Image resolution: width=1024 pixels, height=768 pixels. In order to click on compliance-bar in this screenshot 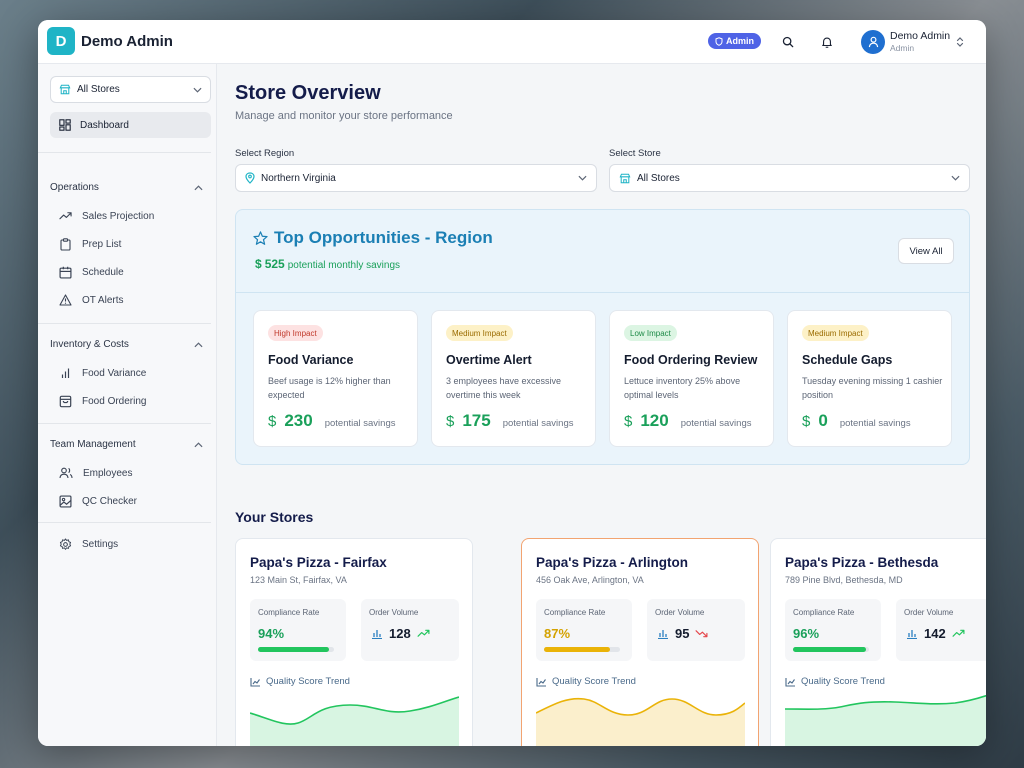, I will do `click(582, 649)`.